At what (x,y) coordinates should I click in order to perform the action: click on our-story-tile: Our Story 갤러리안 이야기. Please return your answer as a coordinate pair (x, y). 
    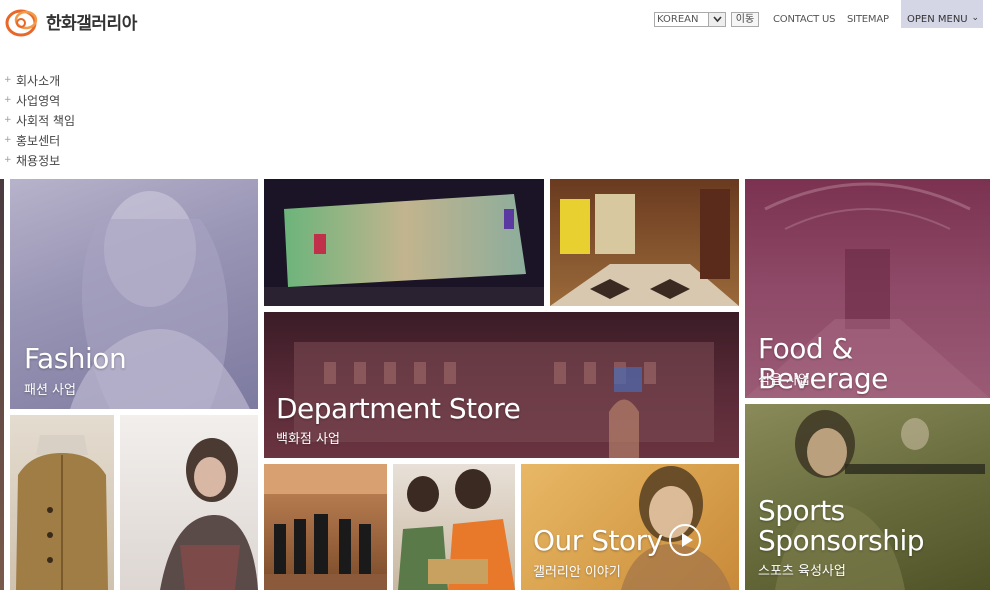
    Looking at the image, I should click on (630, 527).